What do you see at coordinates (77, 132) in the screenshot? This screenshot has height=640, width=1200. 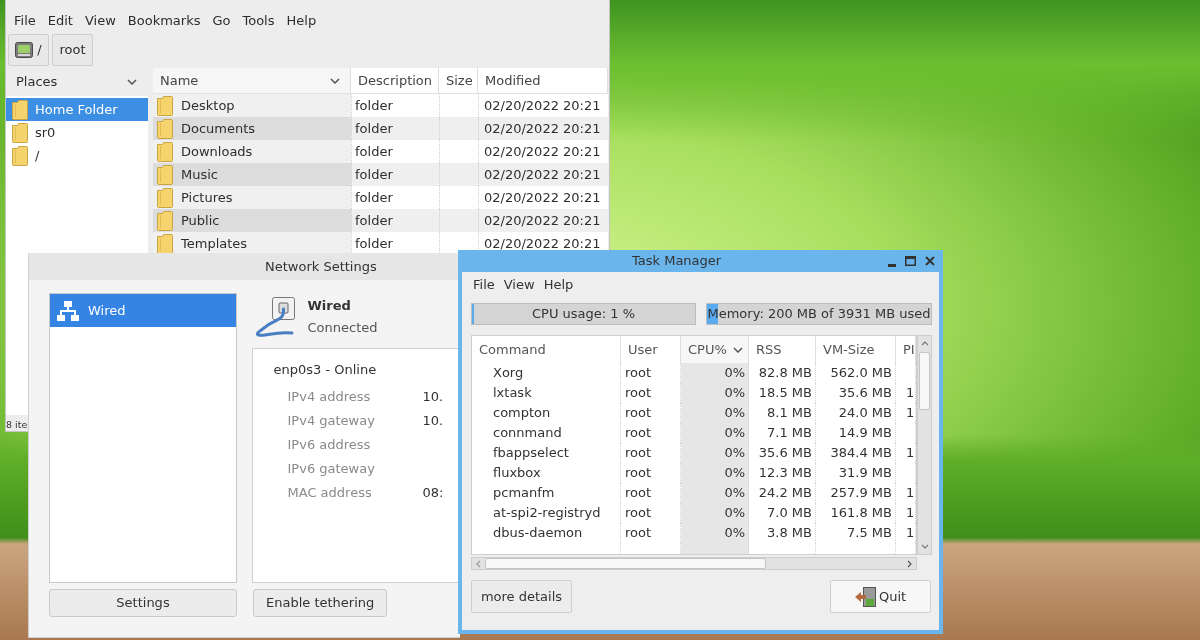 I see `sidebar-item: sr0` at bounding box center [77, 132].